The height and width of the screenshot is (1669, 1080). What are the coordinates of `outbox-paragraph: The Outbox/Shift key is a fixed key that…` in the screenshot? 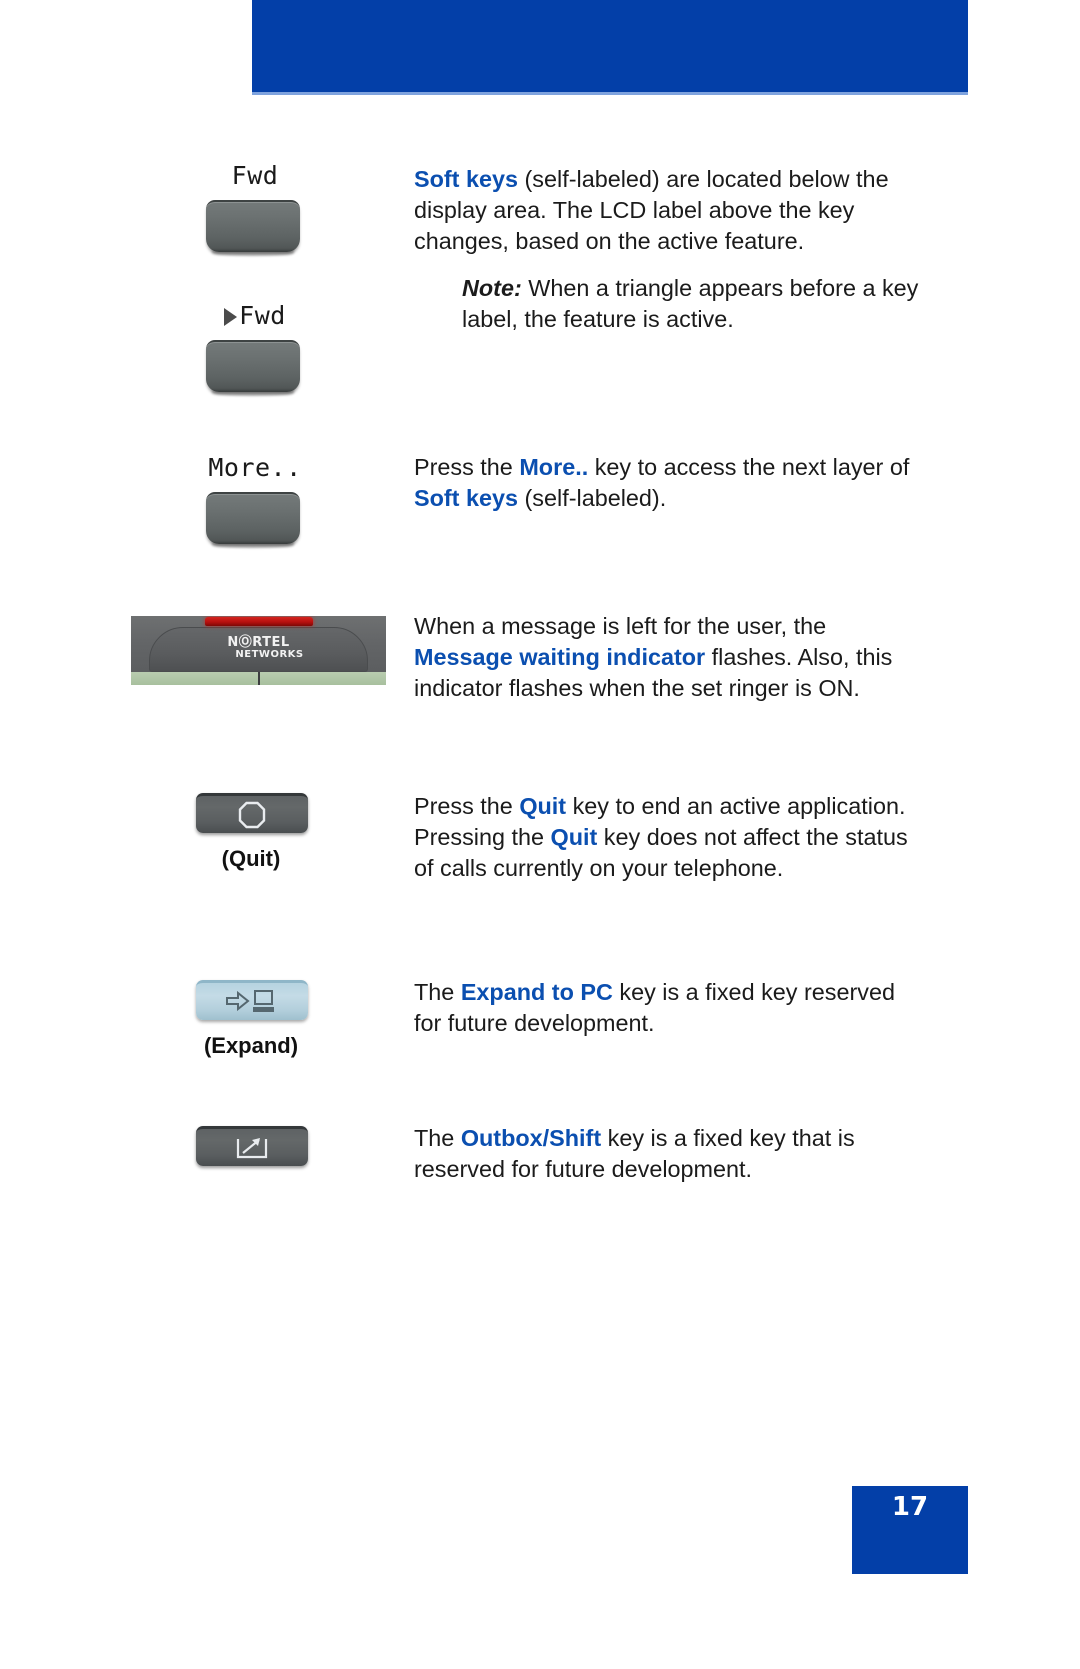 It's located at (669, 1154).